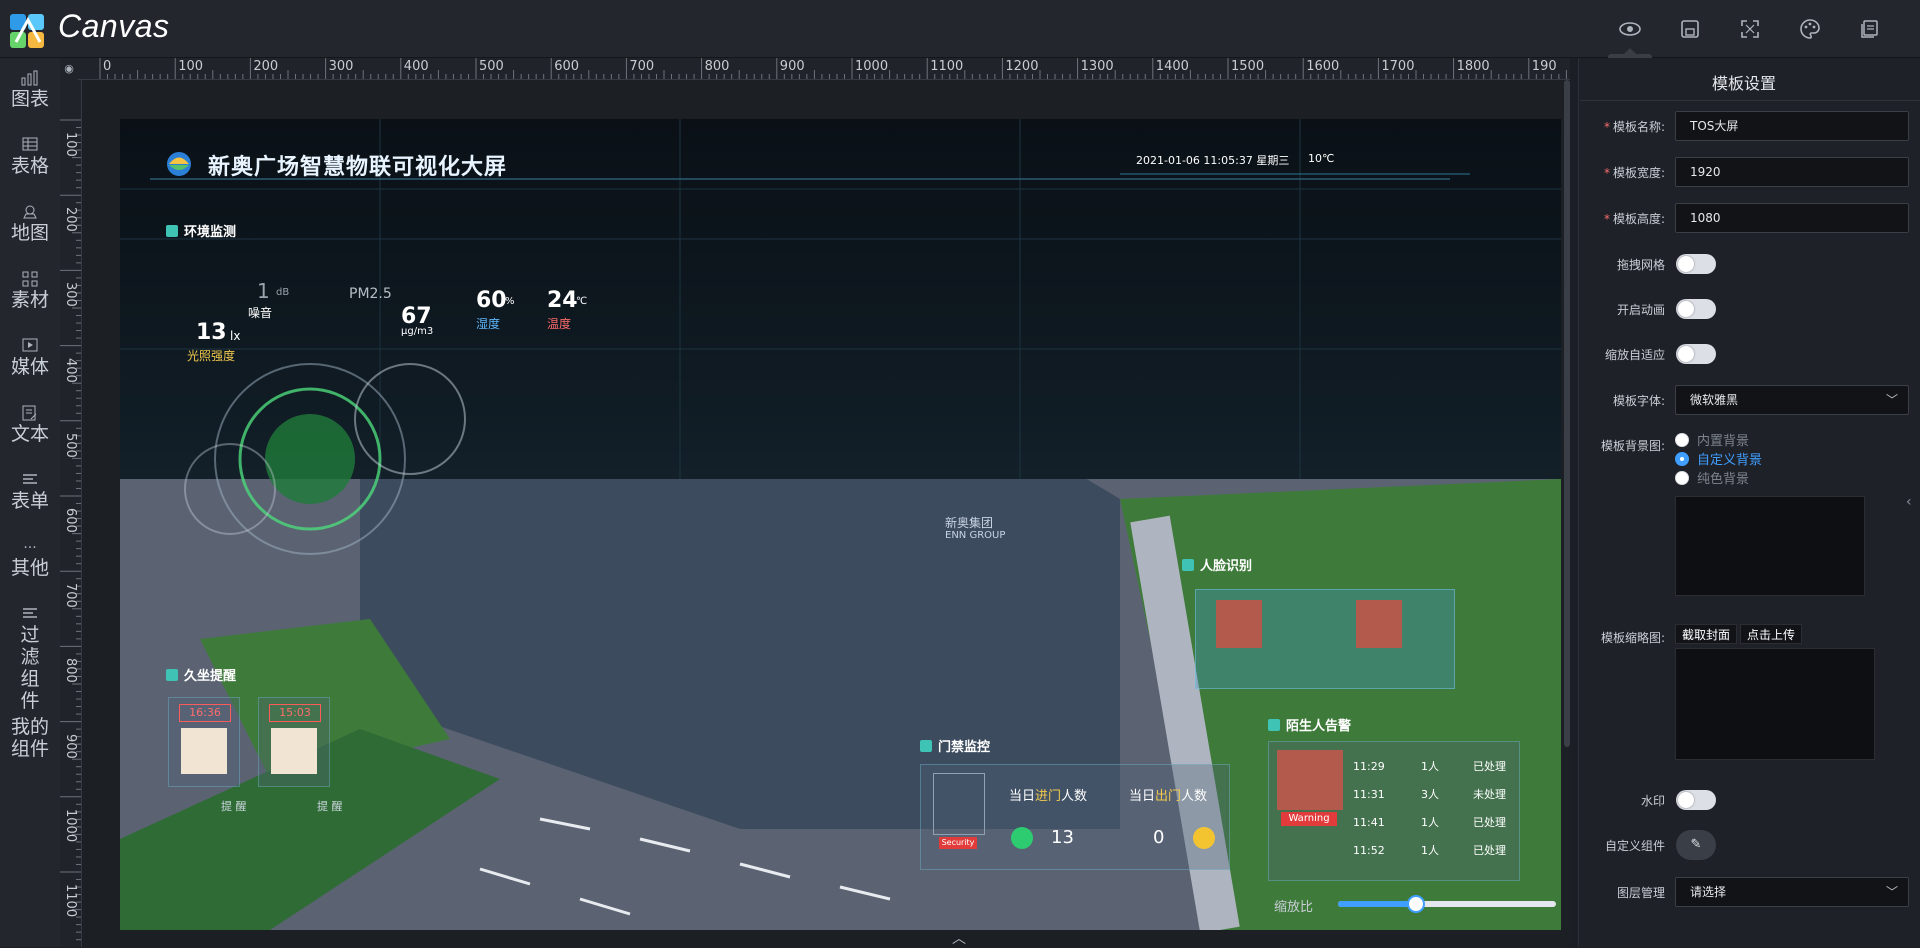 The image size is (1920, 948). Describe the element at coordinates (69, 69) in the screenshot. I see `ruler-eye-icon: ◉` at that location.